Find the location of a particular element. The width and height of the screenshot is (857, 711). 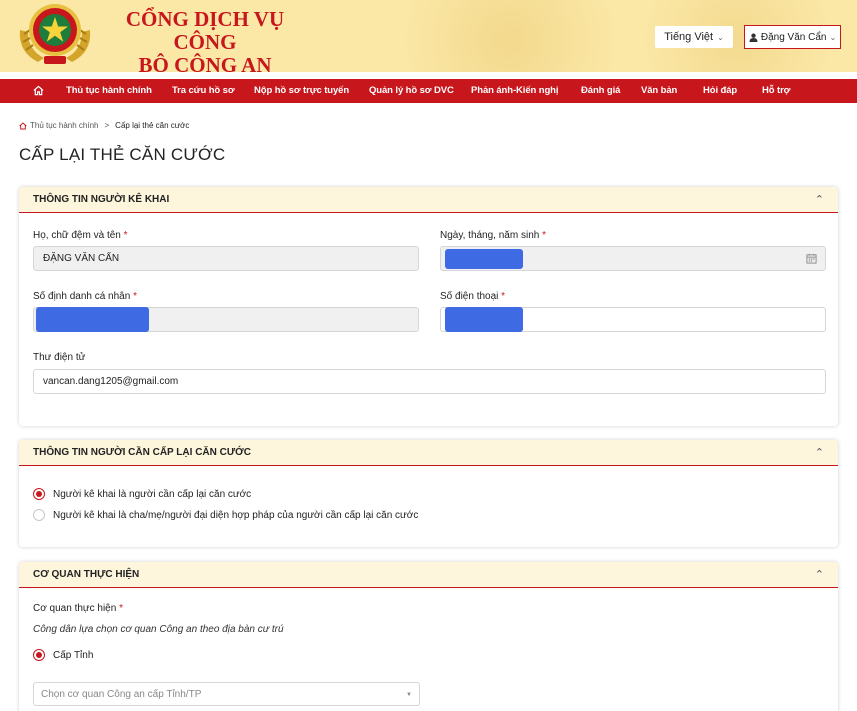

agency-header: CƠ QUAN THỰC HIỆN ⌃ is located at coordinates (428, 575).